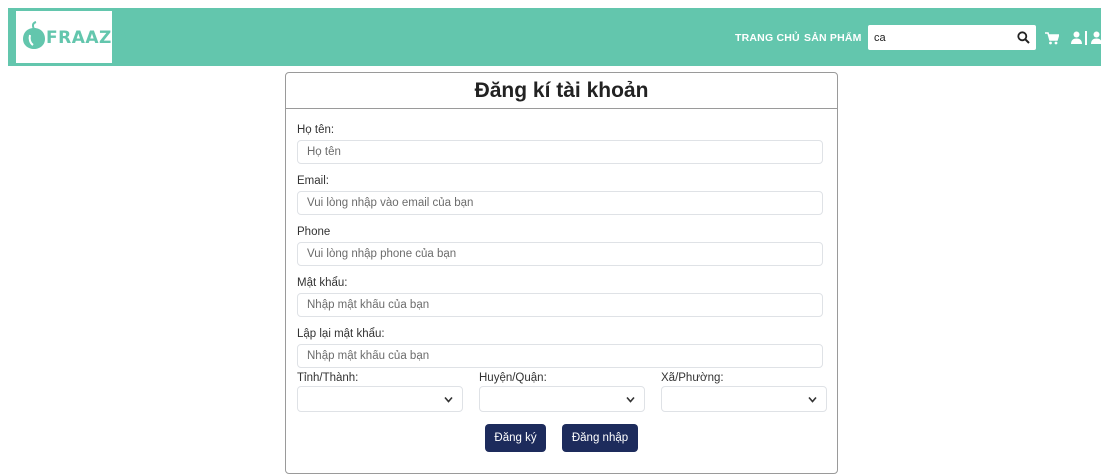 This screenshot has height=474, width=1101. What do you see at coordinates (515, 438) in the screenshot?
I see `register-button: Đăng ký` at bounding box center [515, 438].